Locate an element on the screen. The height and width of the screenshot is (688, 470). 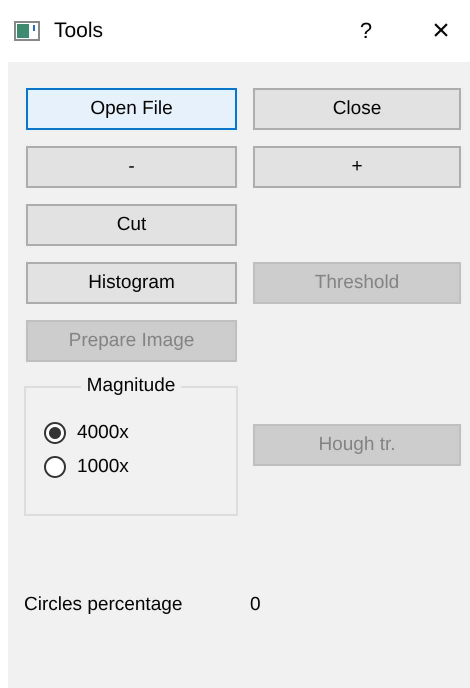
app-icon is located at coordinates (27, 31).